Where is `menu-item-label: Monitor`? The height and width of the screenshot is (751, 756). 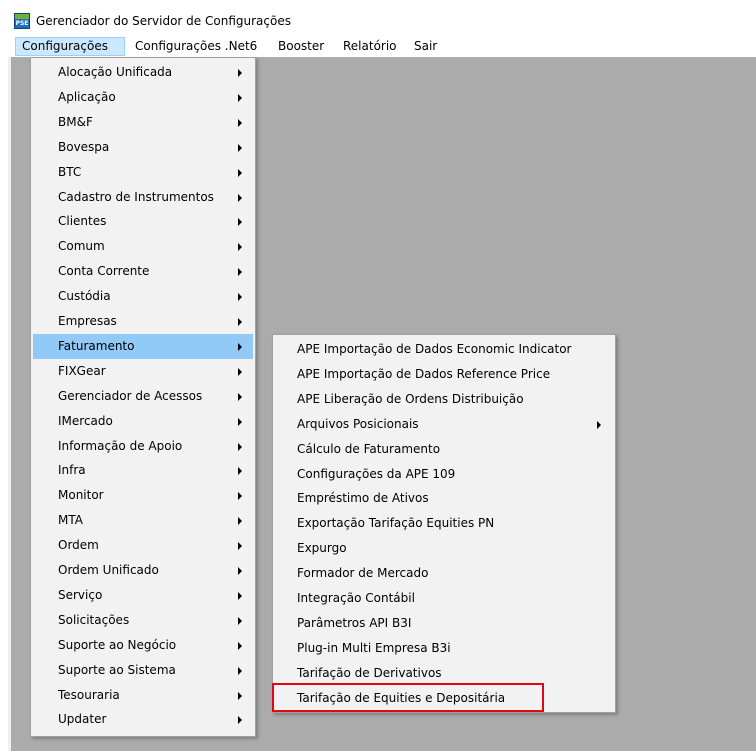
menu-item-label: Monitor is located at coordinates (81, 495).